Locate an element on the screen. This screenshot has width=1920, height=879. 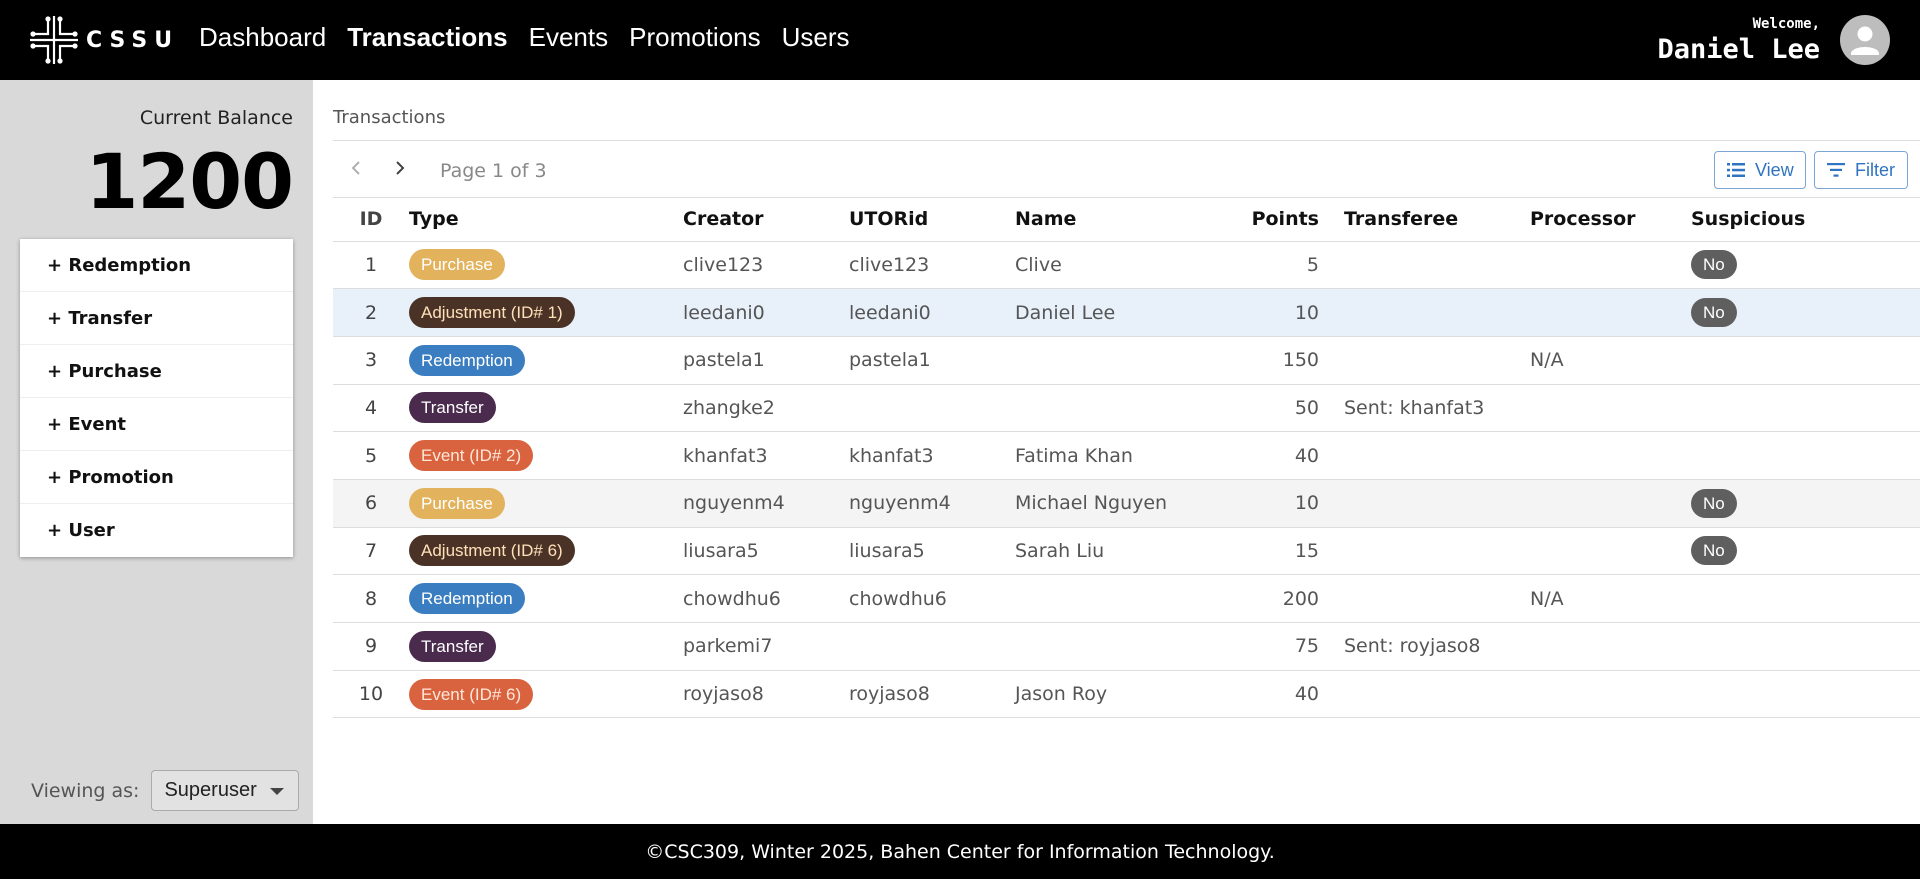
cssu-logo: CSSU is located at coordinates (103, 40).